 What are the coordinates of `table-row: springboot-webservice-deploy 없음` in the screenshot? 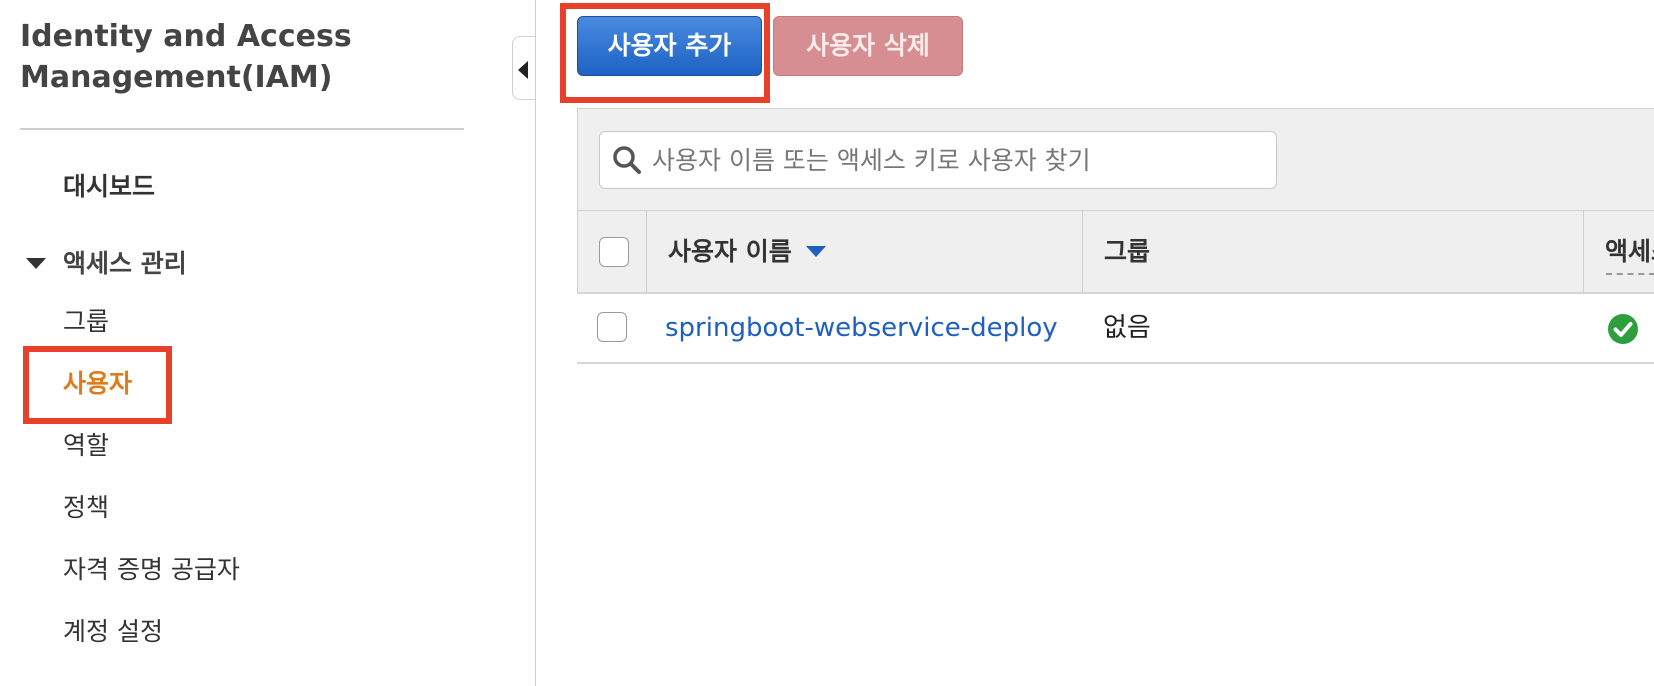 It's located at (1115, 329).